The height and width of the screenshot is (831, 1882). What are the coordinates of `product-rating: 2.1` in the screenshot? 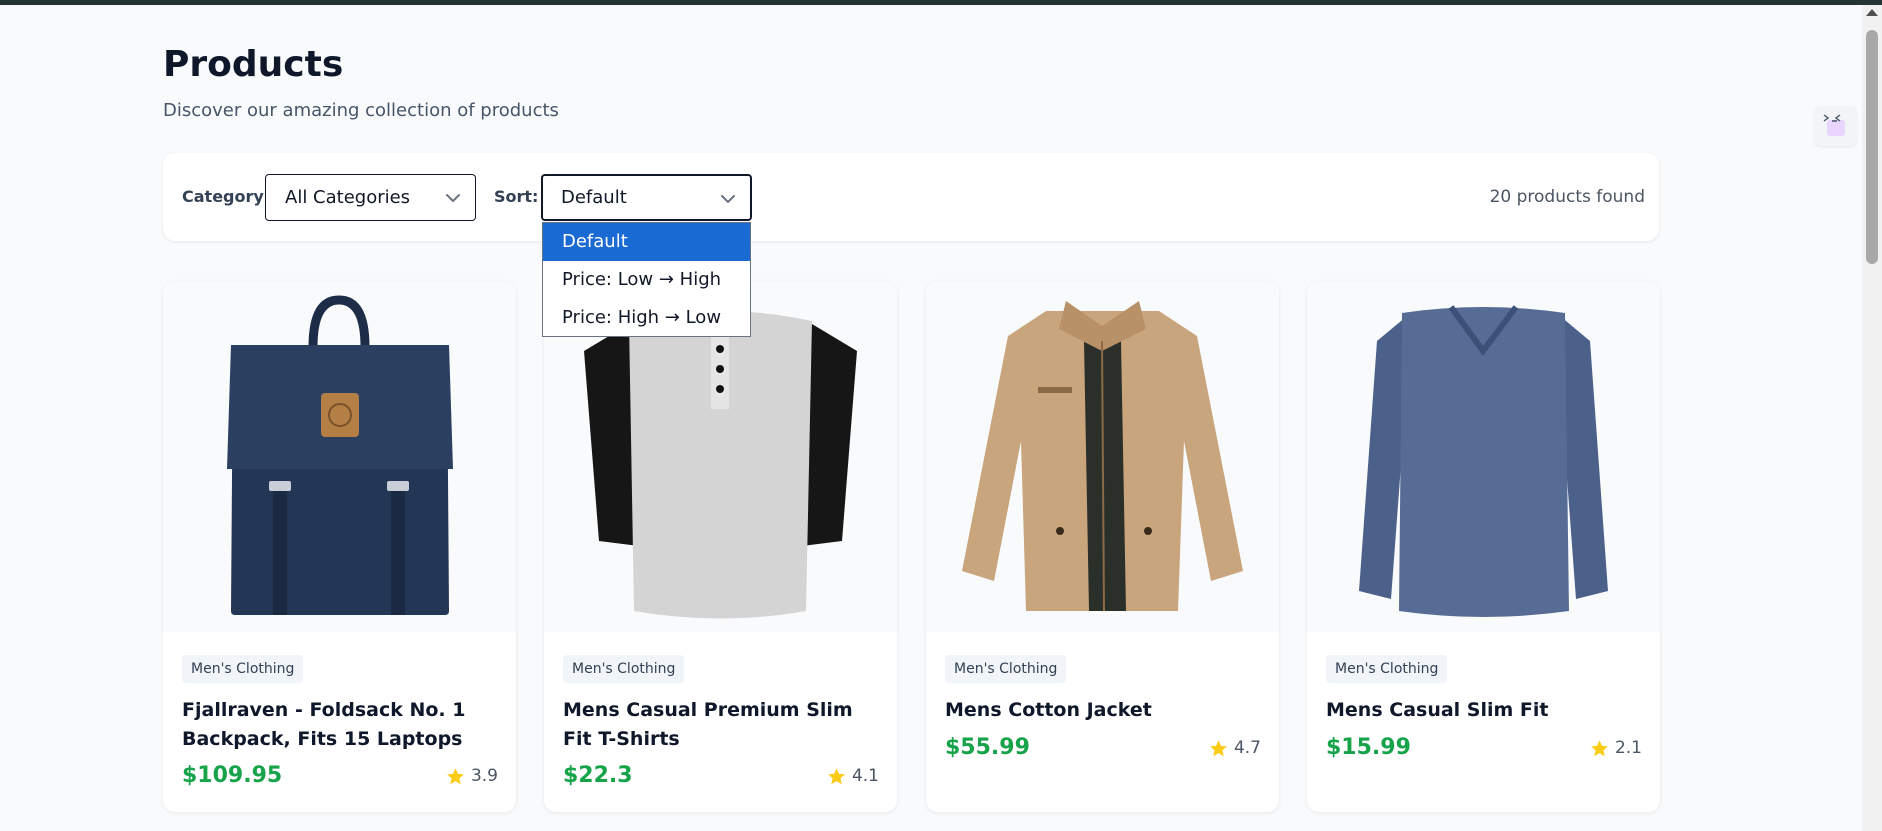 It's located at (1616, 748).